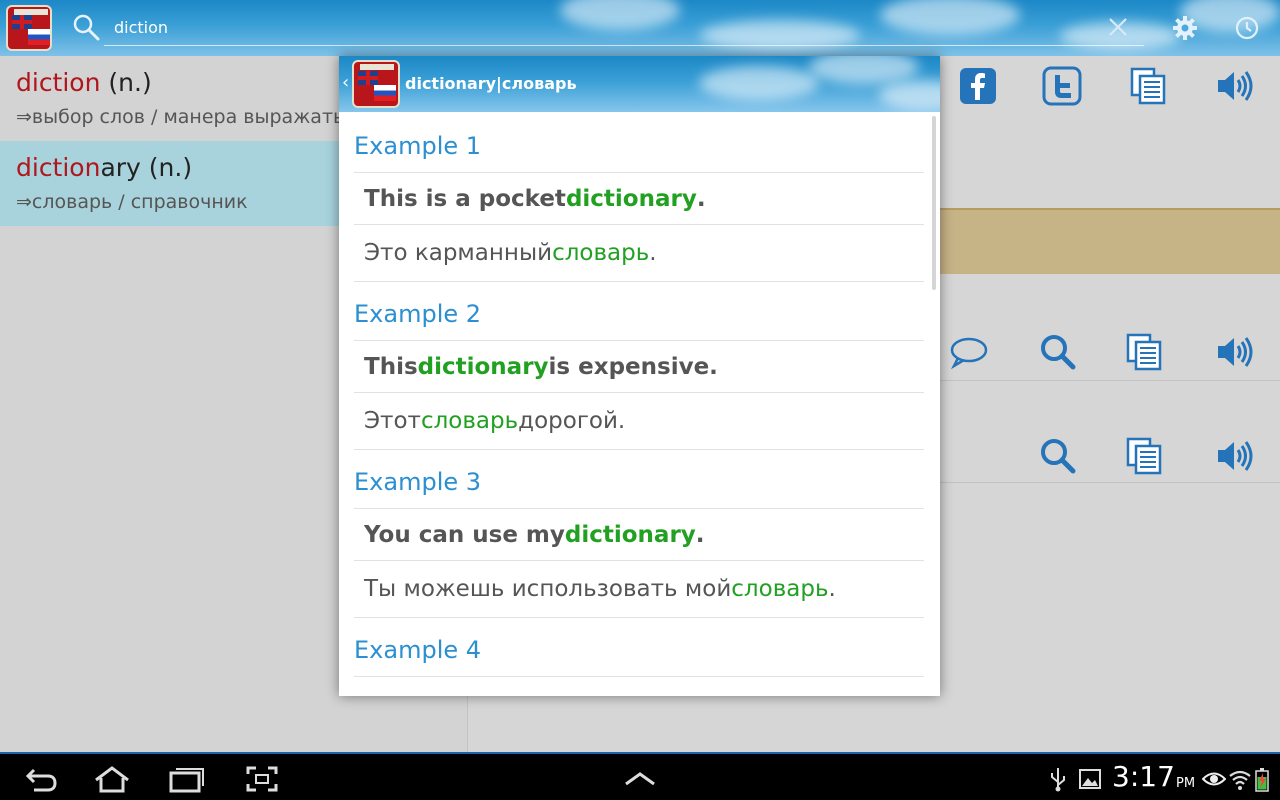 This screenshot has width=1280, height=800. I want to click on battery-icon, so click(1262, 780).